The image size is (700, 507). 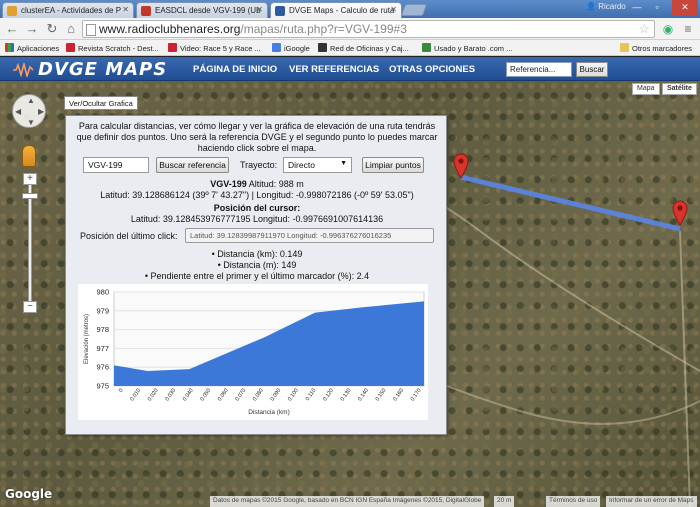 What do you see at coordinates (334, 69) in the screenshot?
I see `nav-referencias: VER REFERENCIAS` at bounding box center [334, 69].